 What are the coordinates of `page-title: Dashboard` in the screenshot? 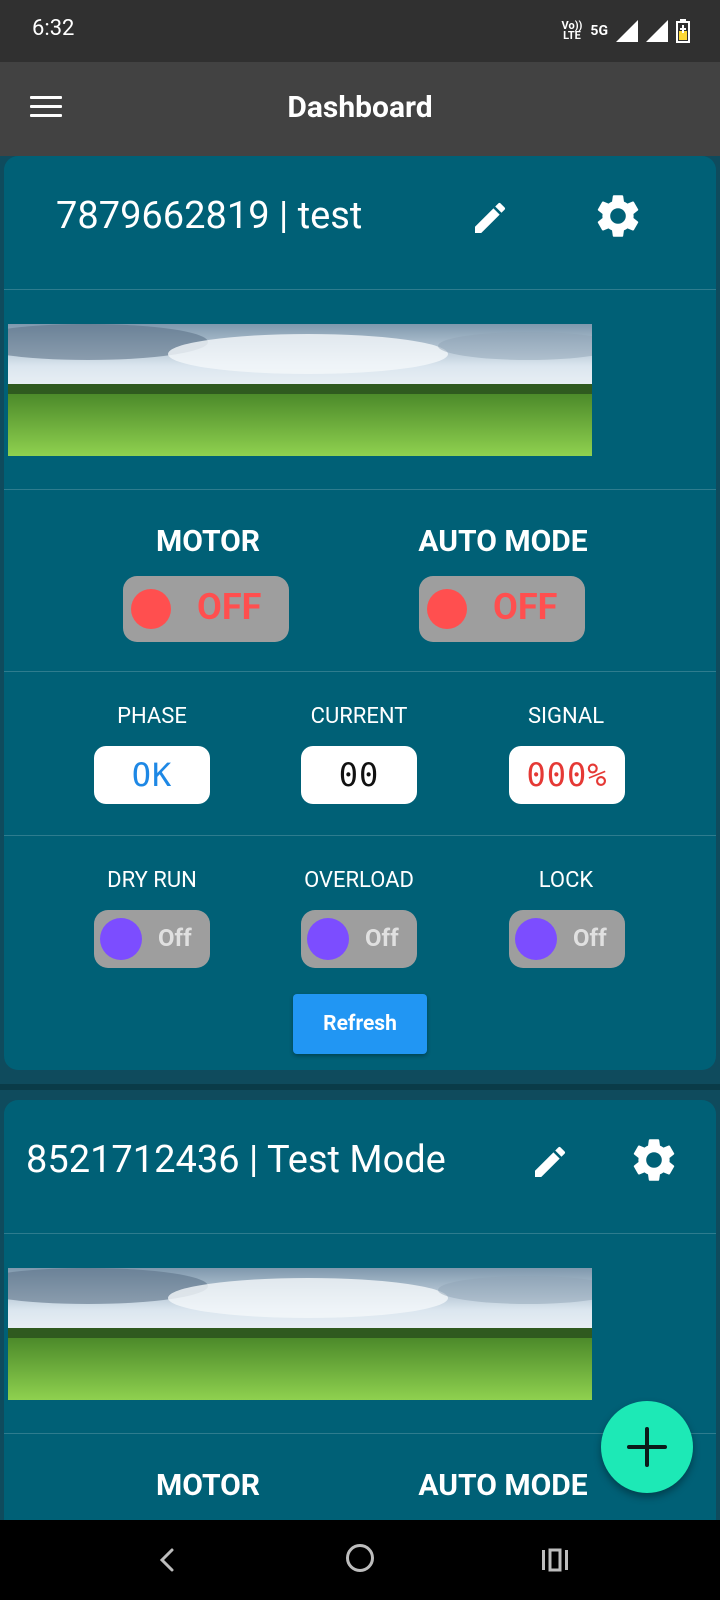 It's located at (360, 107).